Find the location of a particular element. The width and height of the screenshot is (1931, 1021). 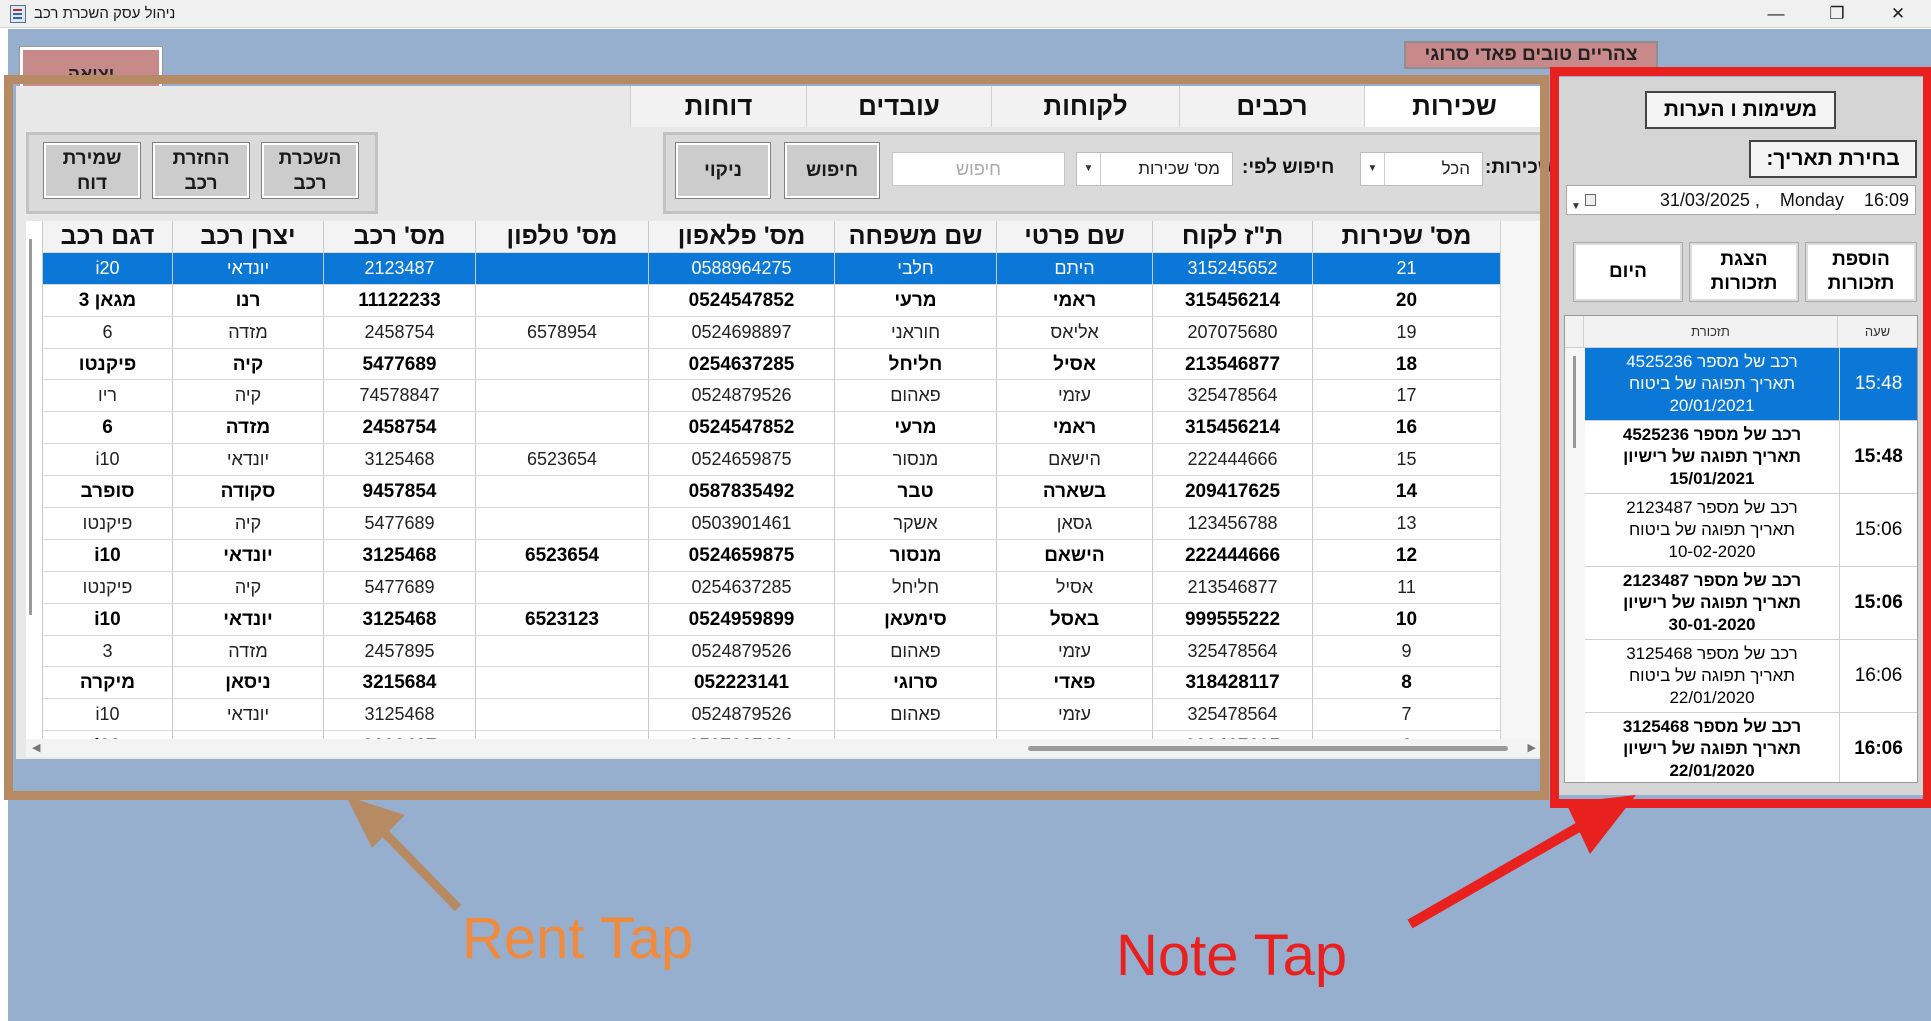

cell-first-name: אליאס is located at coordinates (1074, 332).